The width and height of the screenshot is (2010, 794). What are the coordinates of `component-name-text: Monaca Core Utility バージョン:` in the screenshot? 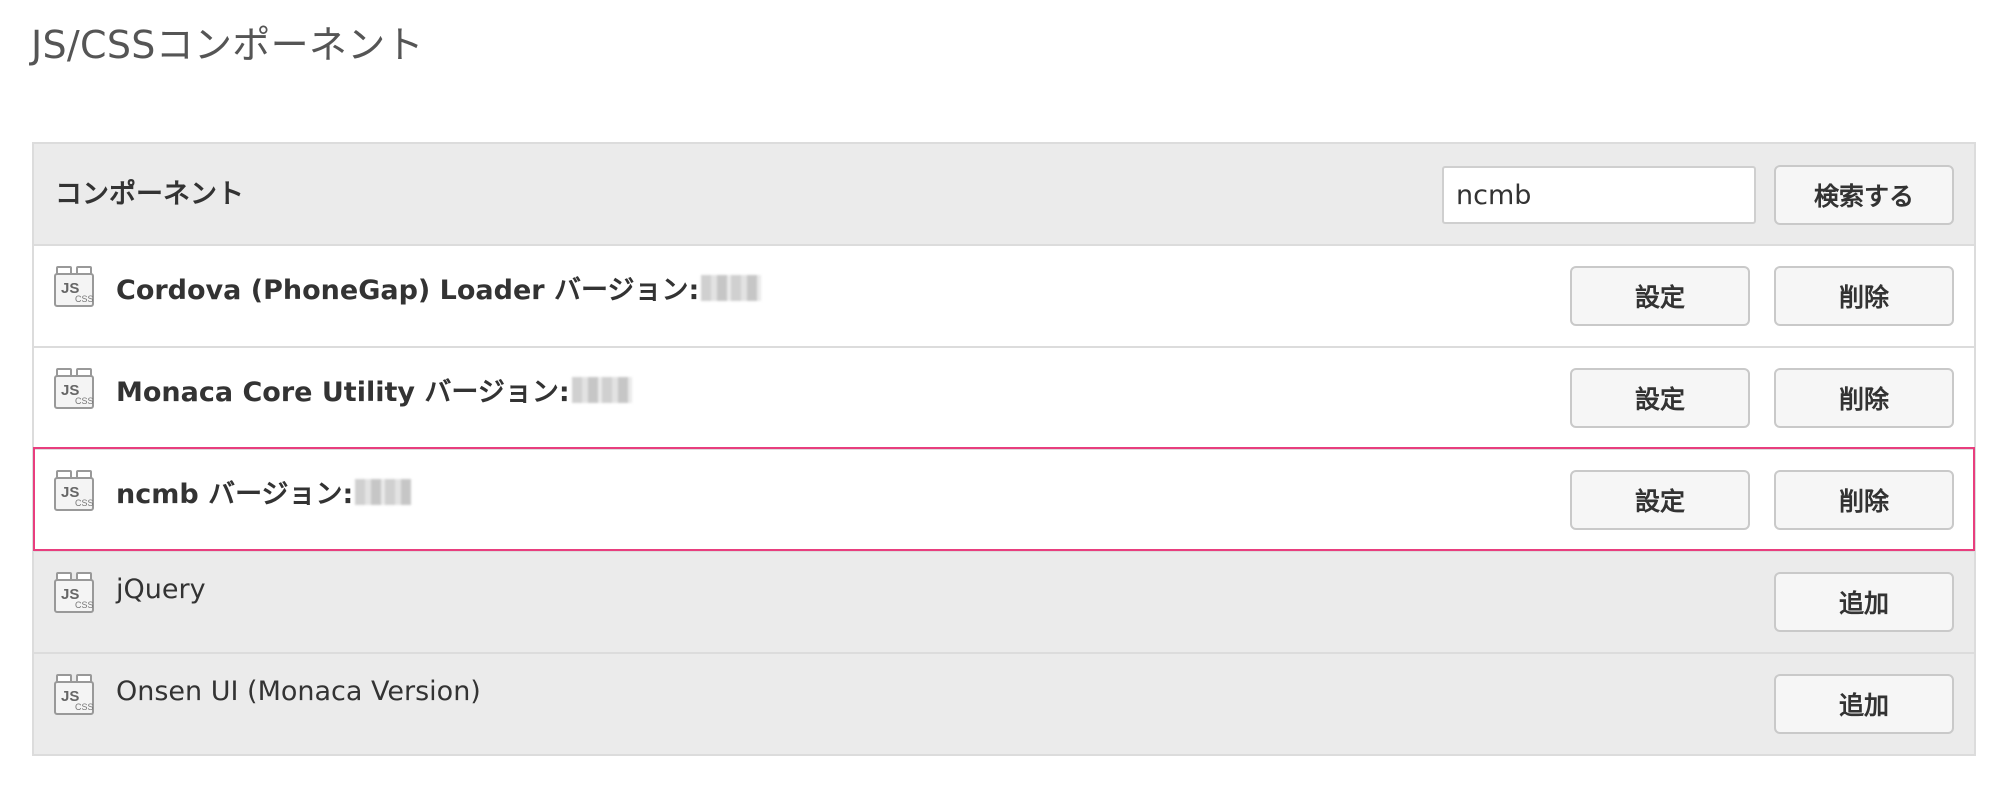 It's located at (343, 392).